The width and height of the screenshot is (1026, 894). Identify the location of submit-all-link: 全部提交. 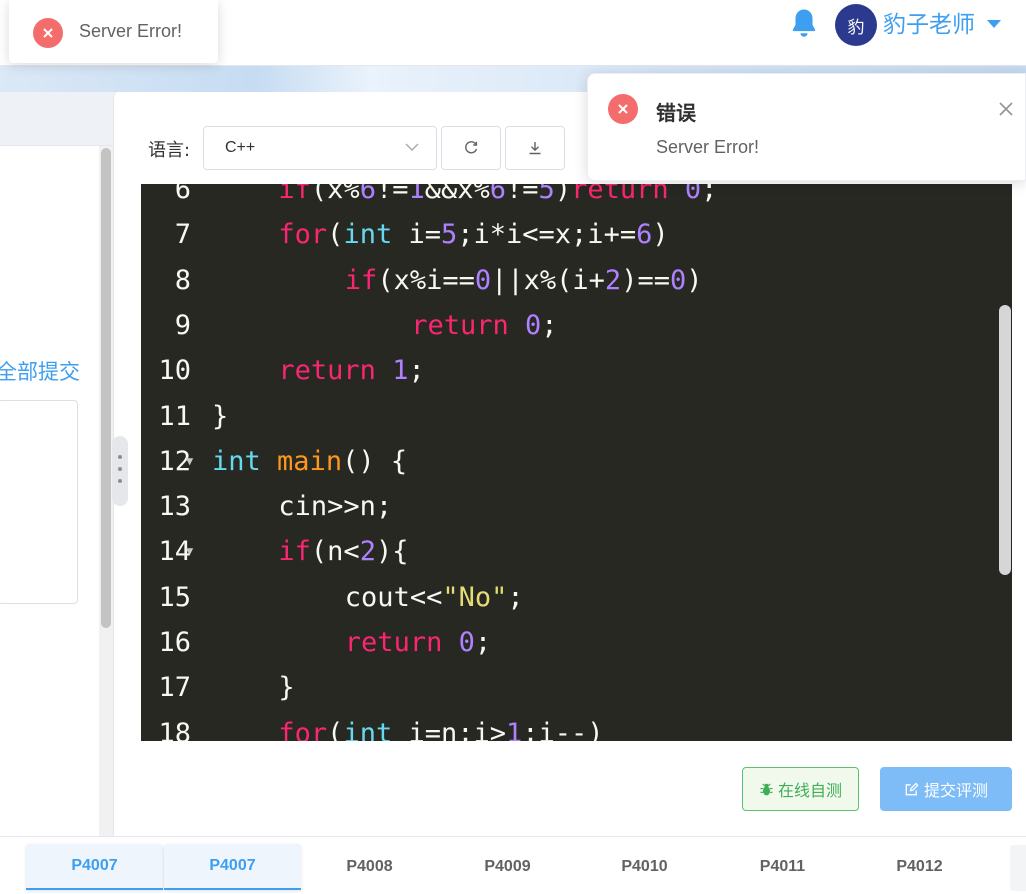
(40, 371).